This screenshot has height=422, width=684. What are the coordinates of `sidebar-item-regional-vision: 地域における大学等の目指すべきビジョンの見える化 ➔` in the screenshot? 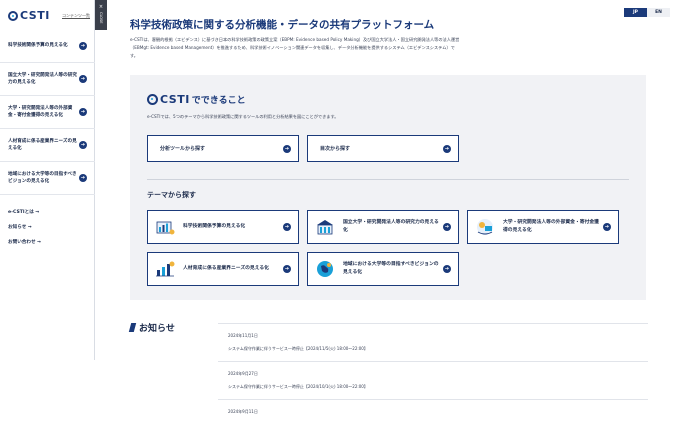 It's located at (47, 178).